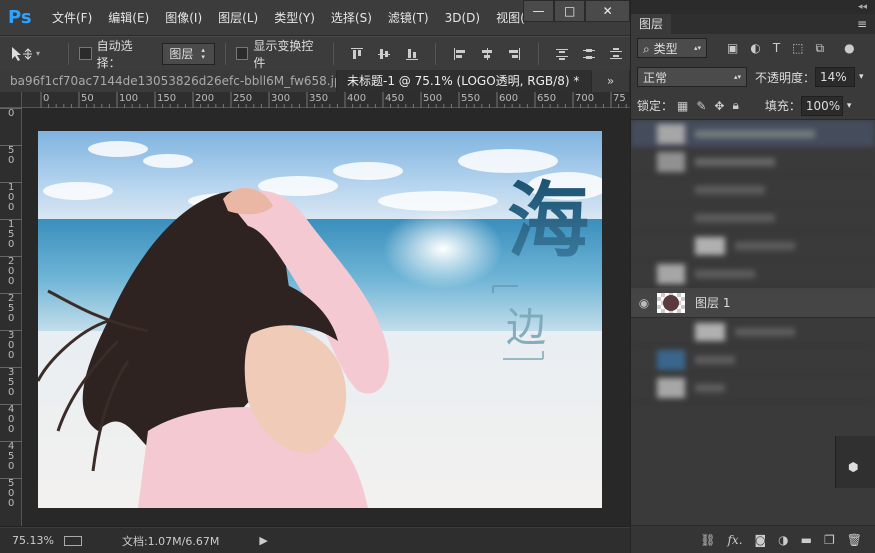 The width and height of the screenshot is (875, 553). I want to click on align-vcenter-icon, so click(384, 54).